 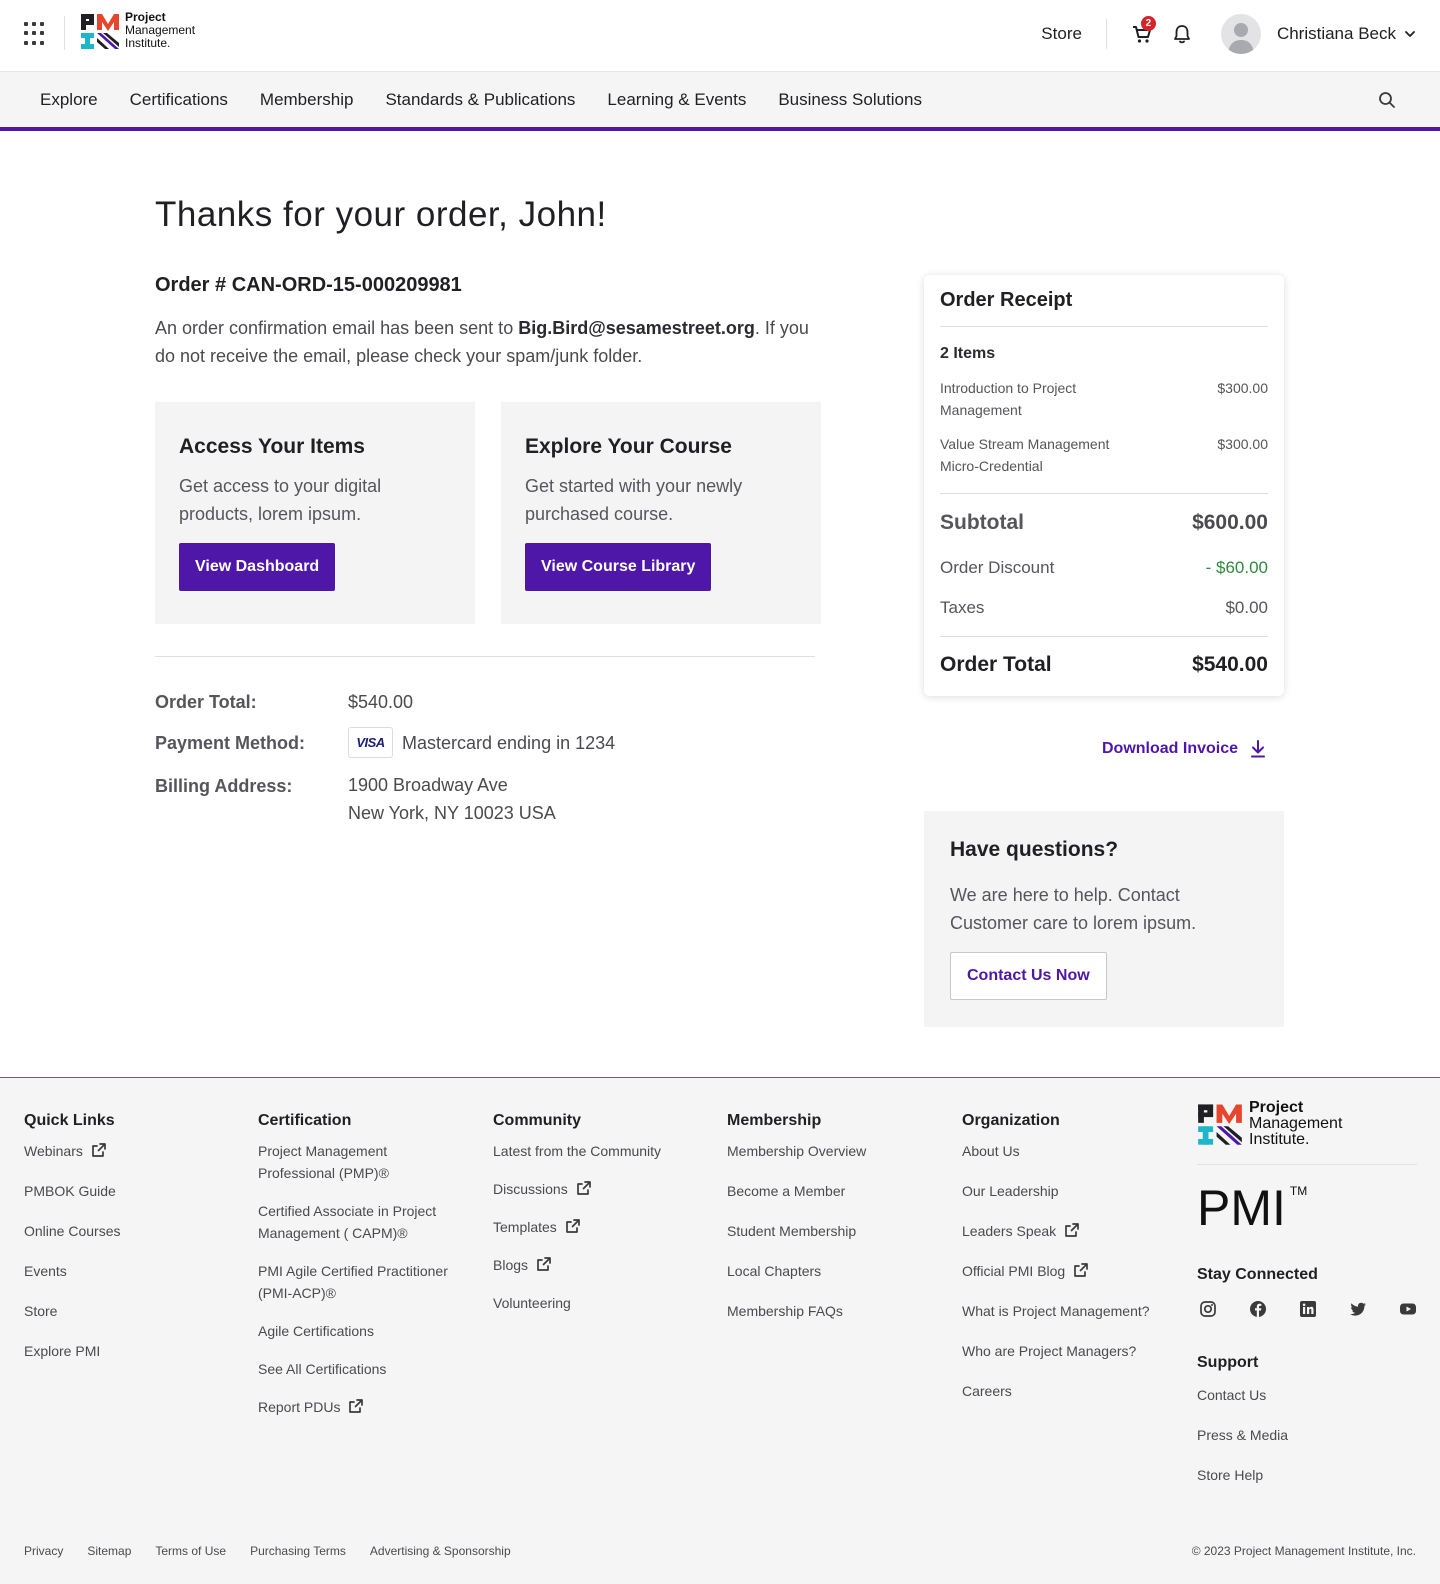 What do you see at coordinates (537, 1120) in the screenshot?
I see `footer-column-title: Community` at bounding box center [537, 1120].